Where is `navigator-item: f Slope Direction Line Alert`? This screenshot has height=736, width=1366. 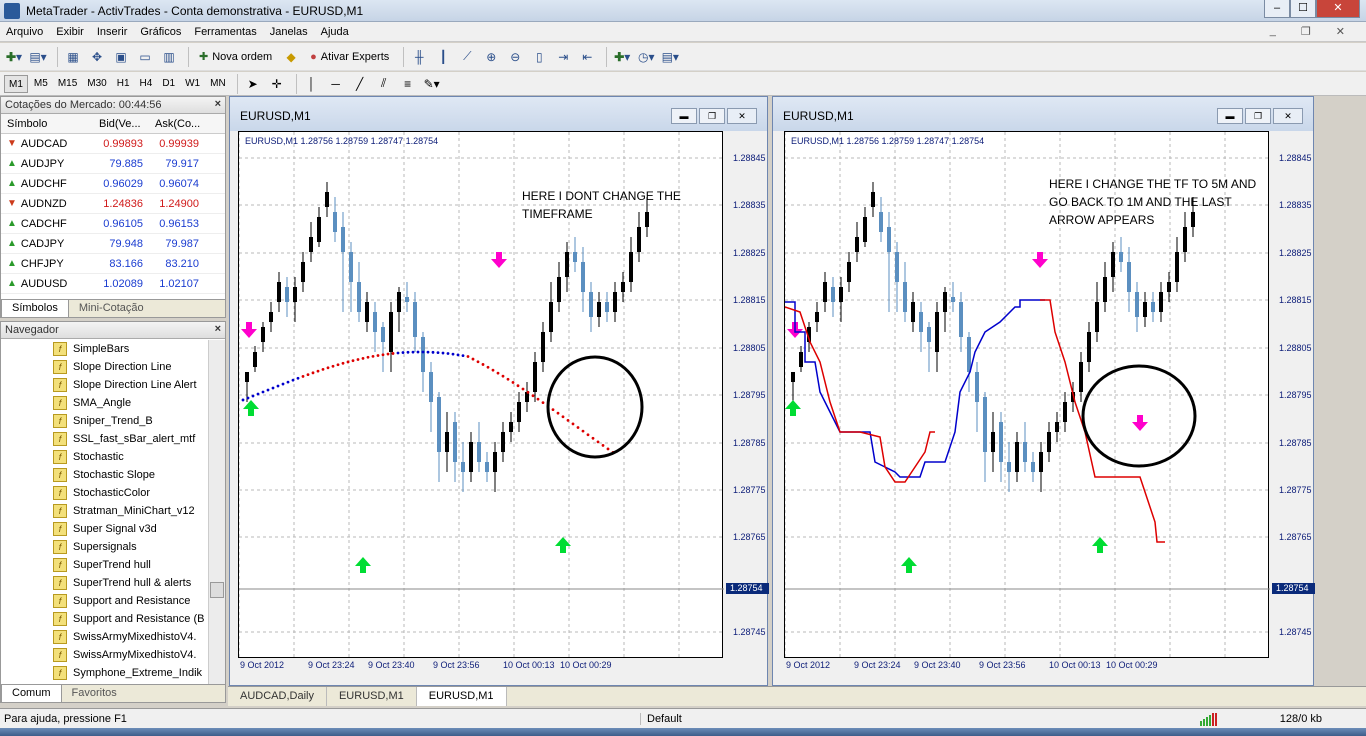 navigator-item: f Slope Direction Line Alert is located at coordinates (104, 385).